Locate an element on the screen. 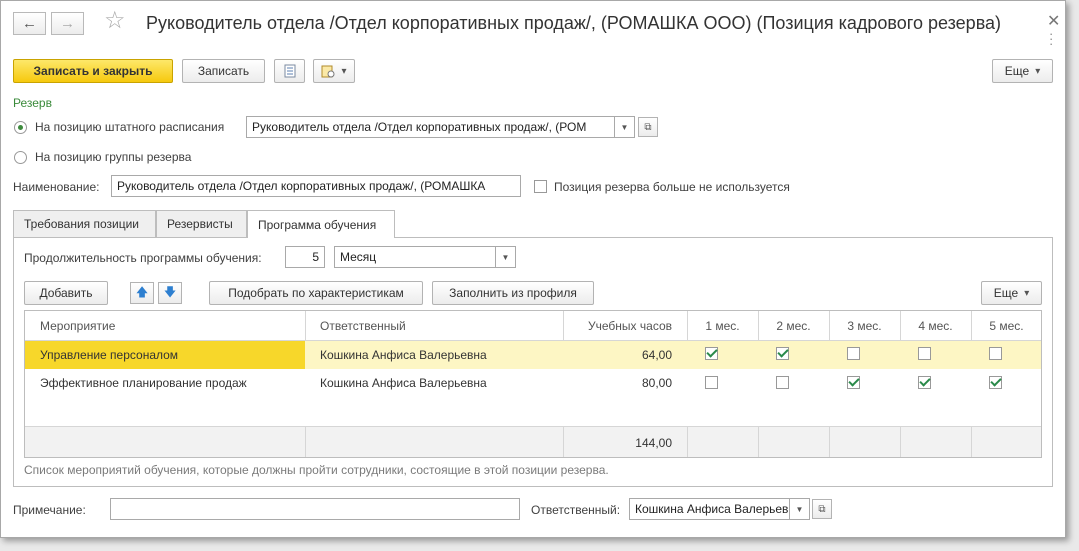 This screenshot has height=551, width=1079. staff-position-dropdown: ▼ is located at coordinates (625, 127).